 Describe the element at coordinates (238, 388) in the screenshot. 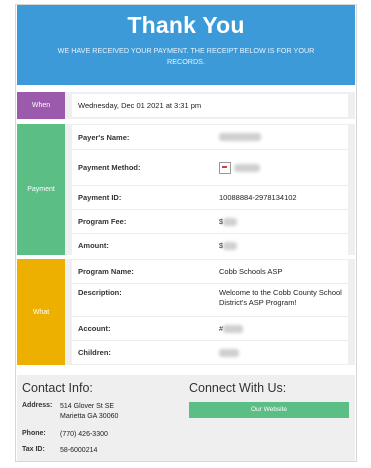

I see `connect-title: Connect With Us:` at that location.